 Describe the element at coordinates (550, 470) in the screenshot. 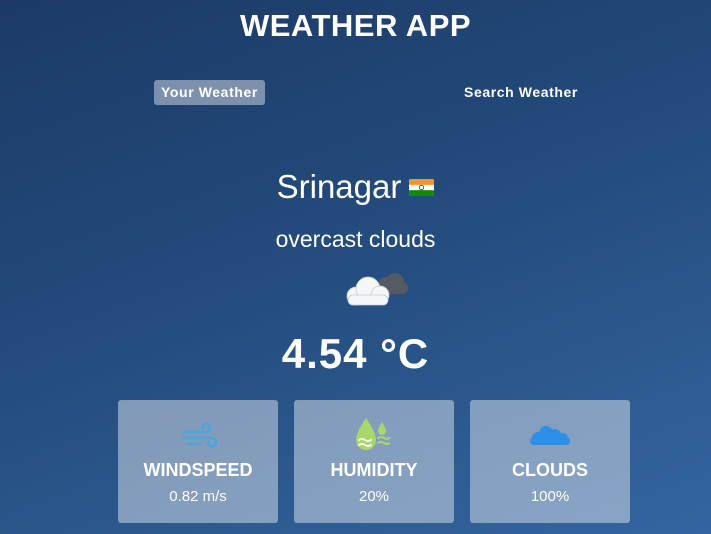

I see `clouds-label: CLOUDS` at that location.